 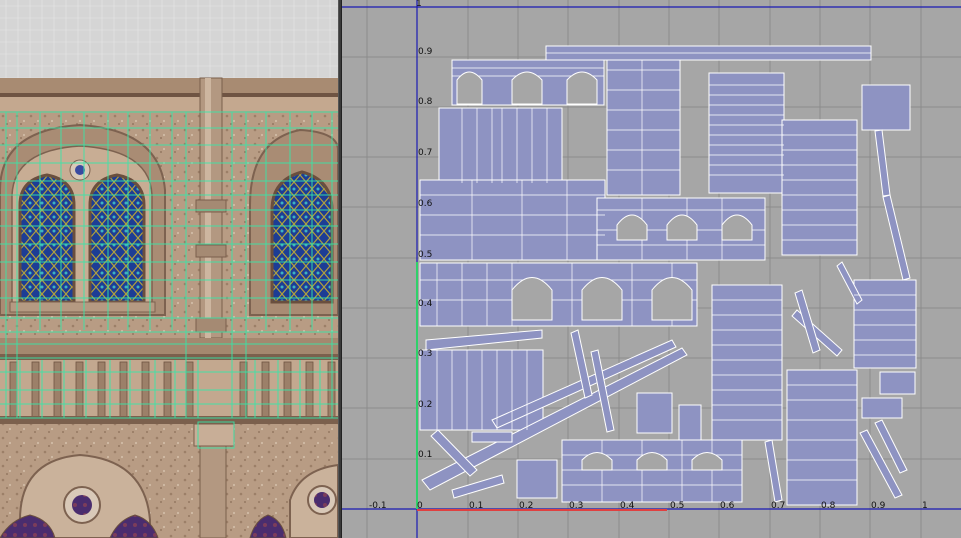 I want to click on u-label: 0.9, so click(x=878, y=506).